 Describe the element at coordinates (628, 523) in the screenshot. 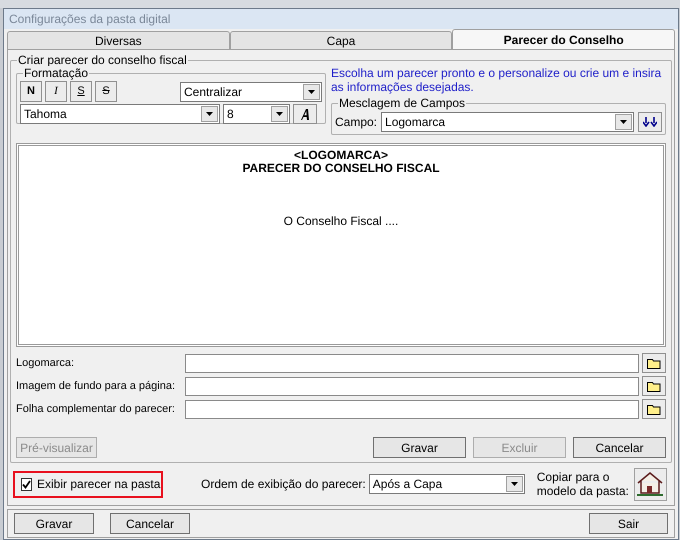

I see `button: Sair` at that location.